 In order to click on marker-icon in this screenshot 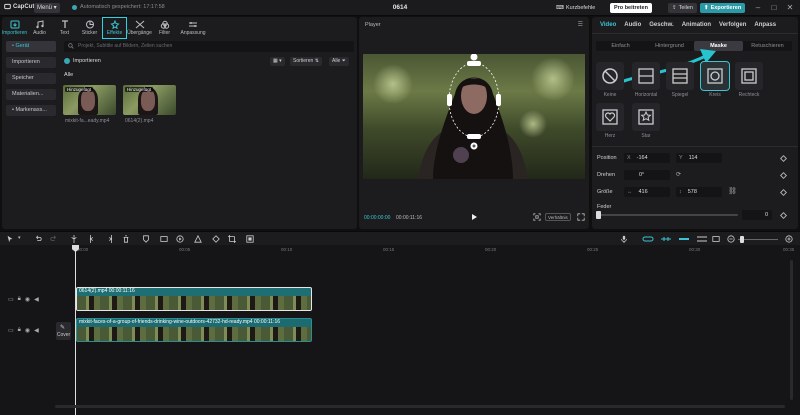, I will do `click(146, 239)`.